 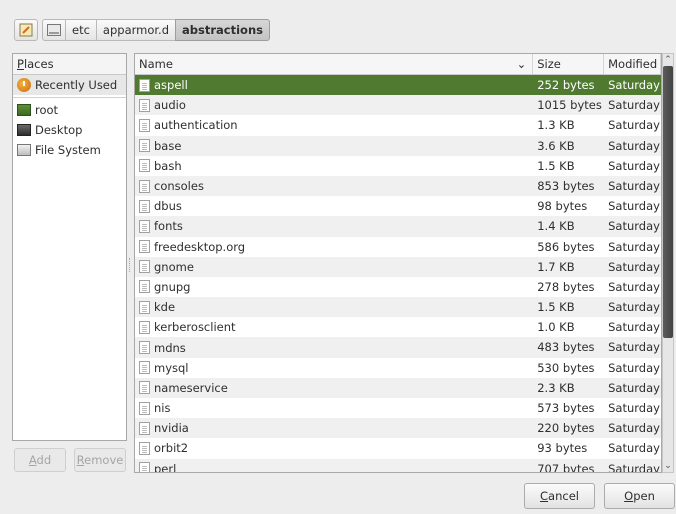 What do you see at coordinates (195, 327) in the screenshot?
I see `file-name: kerberosclient` at bounding box center [195, 327].